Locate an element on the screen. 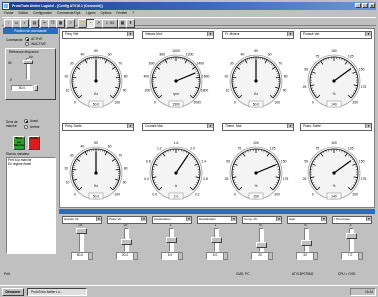 Image resolution: width=378 pixels, height=297 pixels. gauge-tick-label: 80 is located at coordinates (126, 77).